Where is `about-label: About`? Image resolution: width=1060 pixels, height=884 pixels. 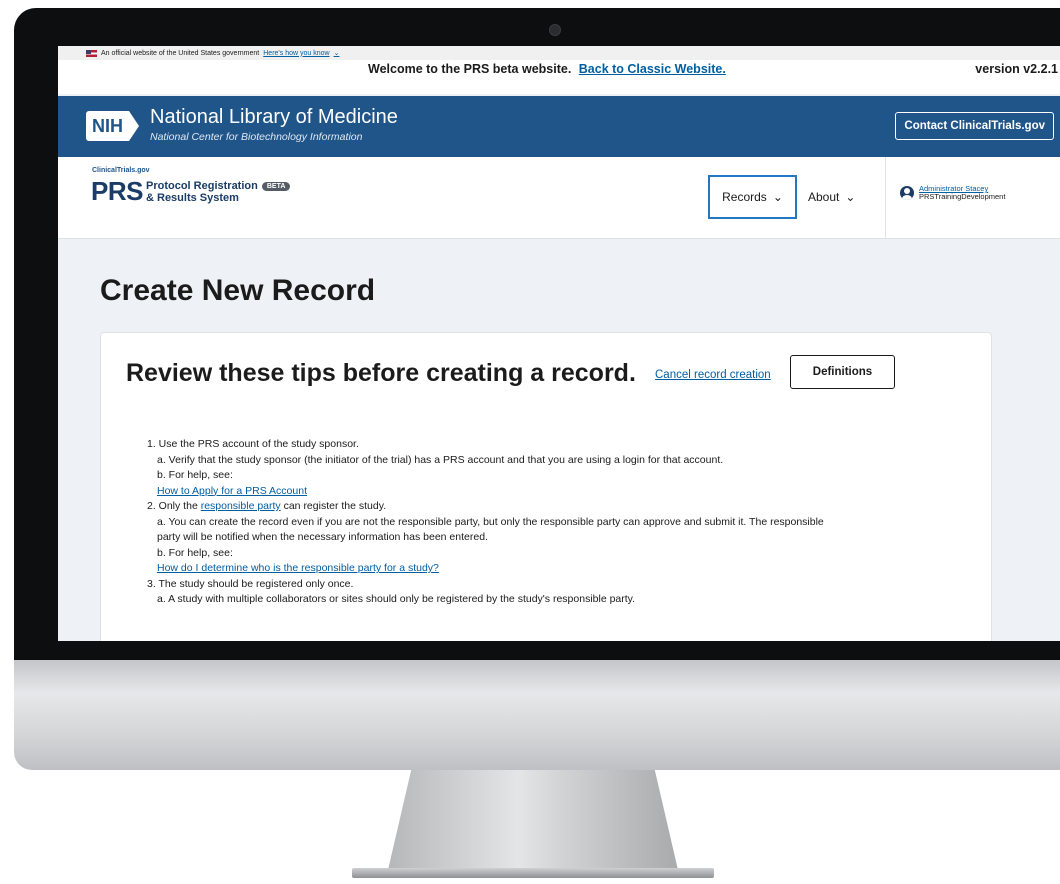 about-label: About is located at coordinates (824, 197).